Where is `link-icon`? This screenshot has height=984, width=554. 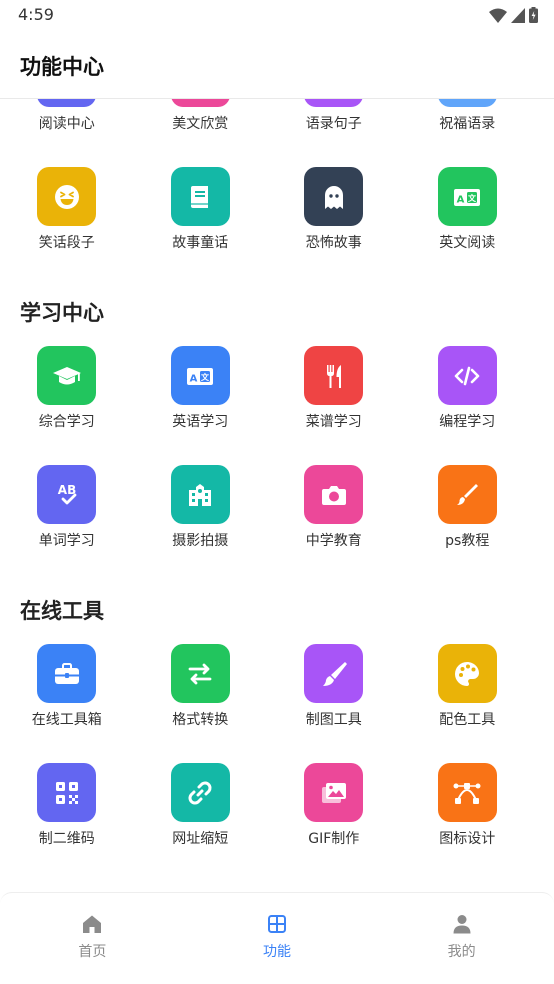 link-icon is located at coordinates (200, 792).